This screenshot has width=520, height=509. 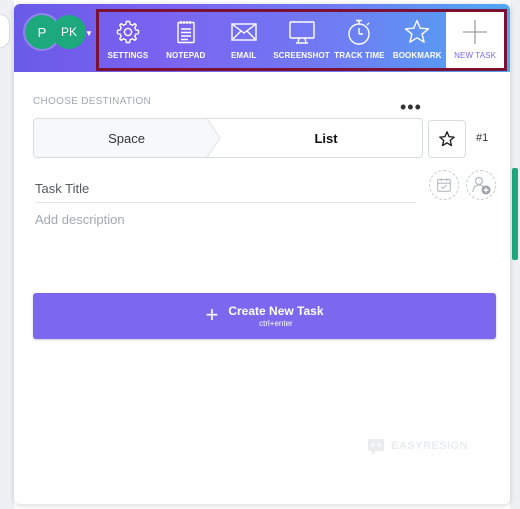 What do you see at coordinates (128, 32) in the screenshot?
I see `gear-icon` at bounding box center [128, 32].